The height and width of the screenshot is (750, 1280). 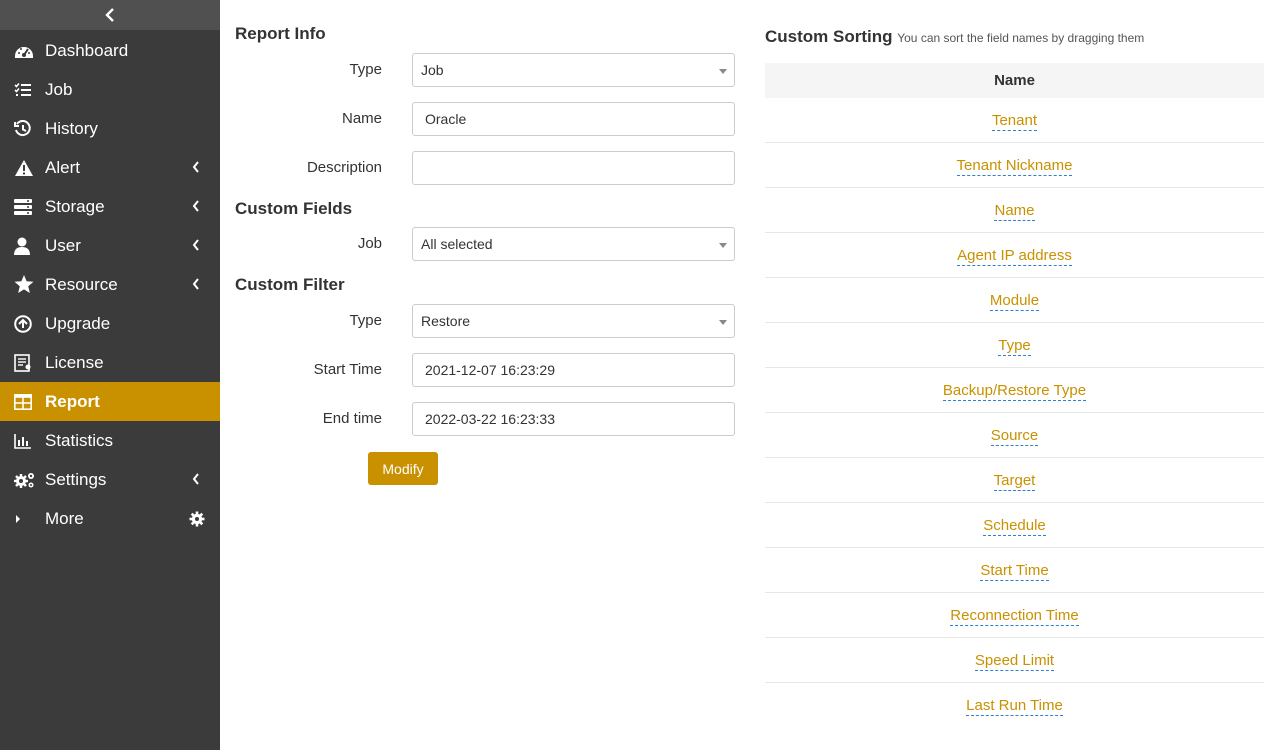 What do you see at coordinates (344, 167) in the screenshot?
I see `description-label: Description` at bounding box center [344, 167].